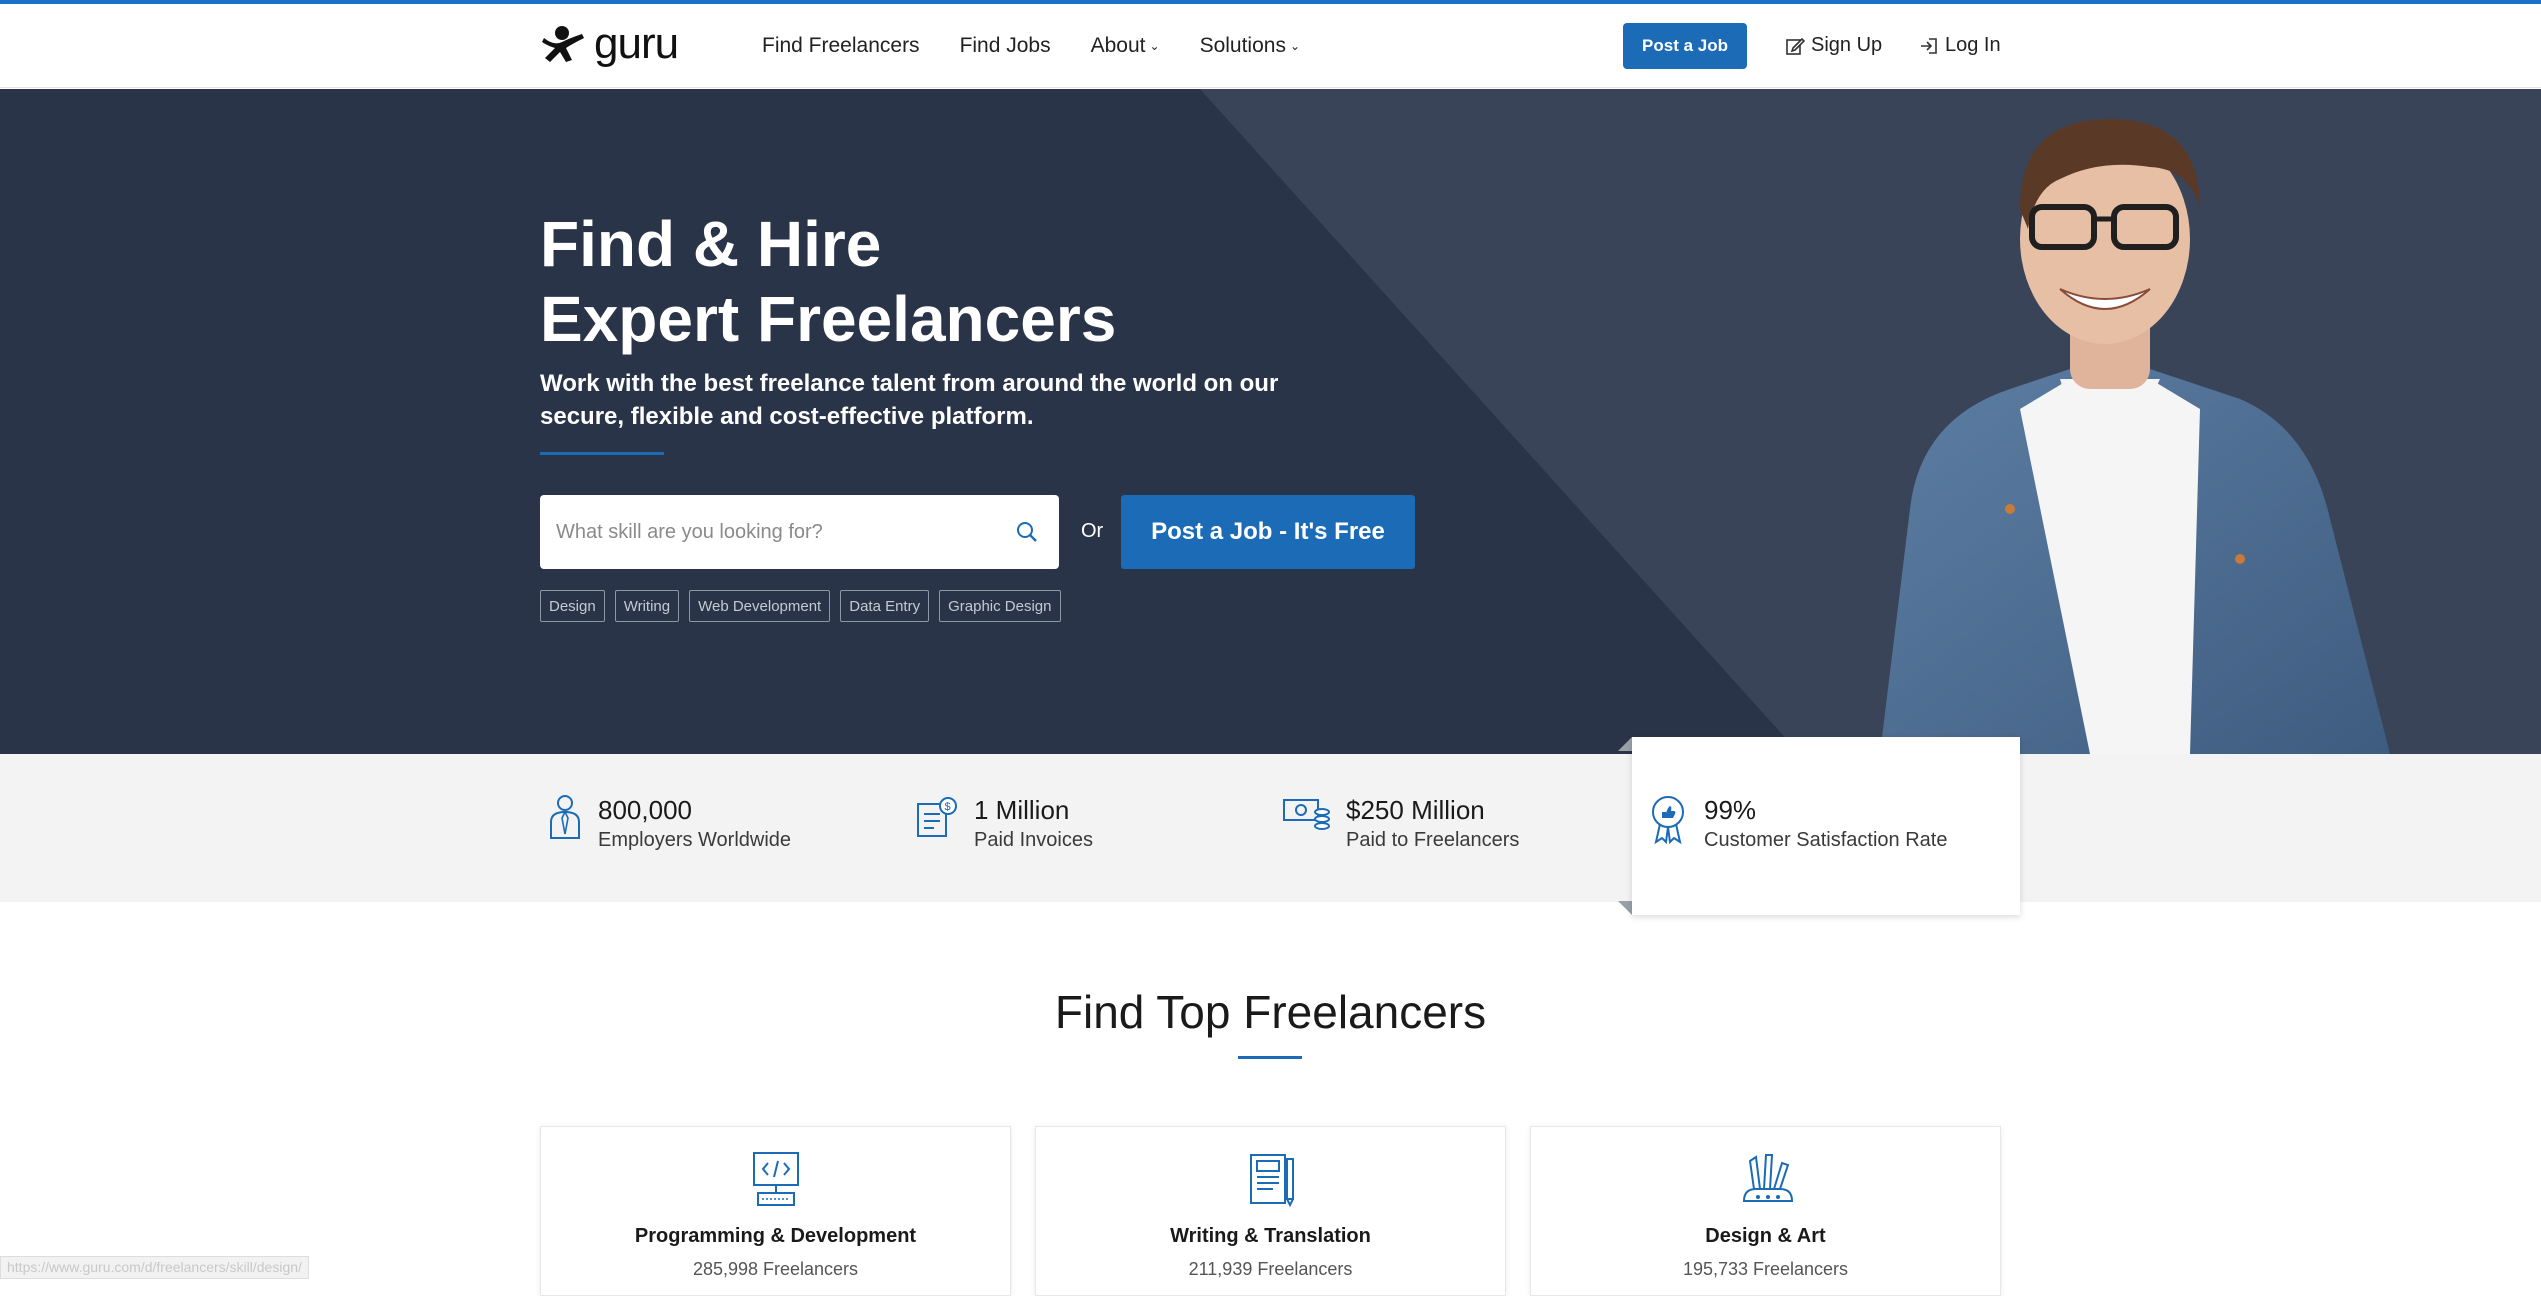  What do you see at coordinates (1270, 1269) in the screenshot?
I see `category-count: 211,939 Freelancers` at bounding box center [1270, 1269].